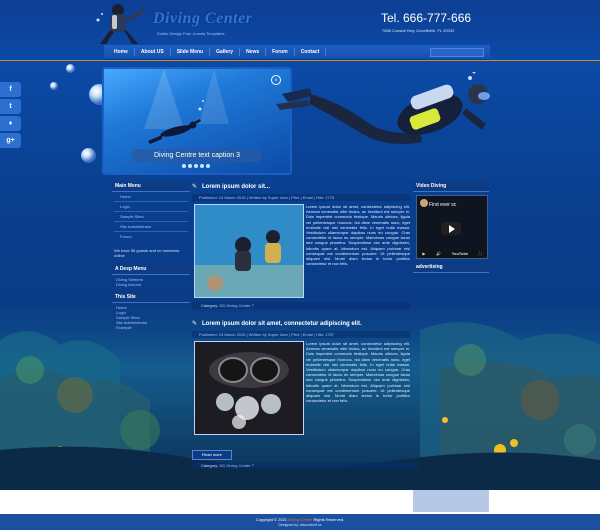  I want to click on play-button, so click(451, 228).